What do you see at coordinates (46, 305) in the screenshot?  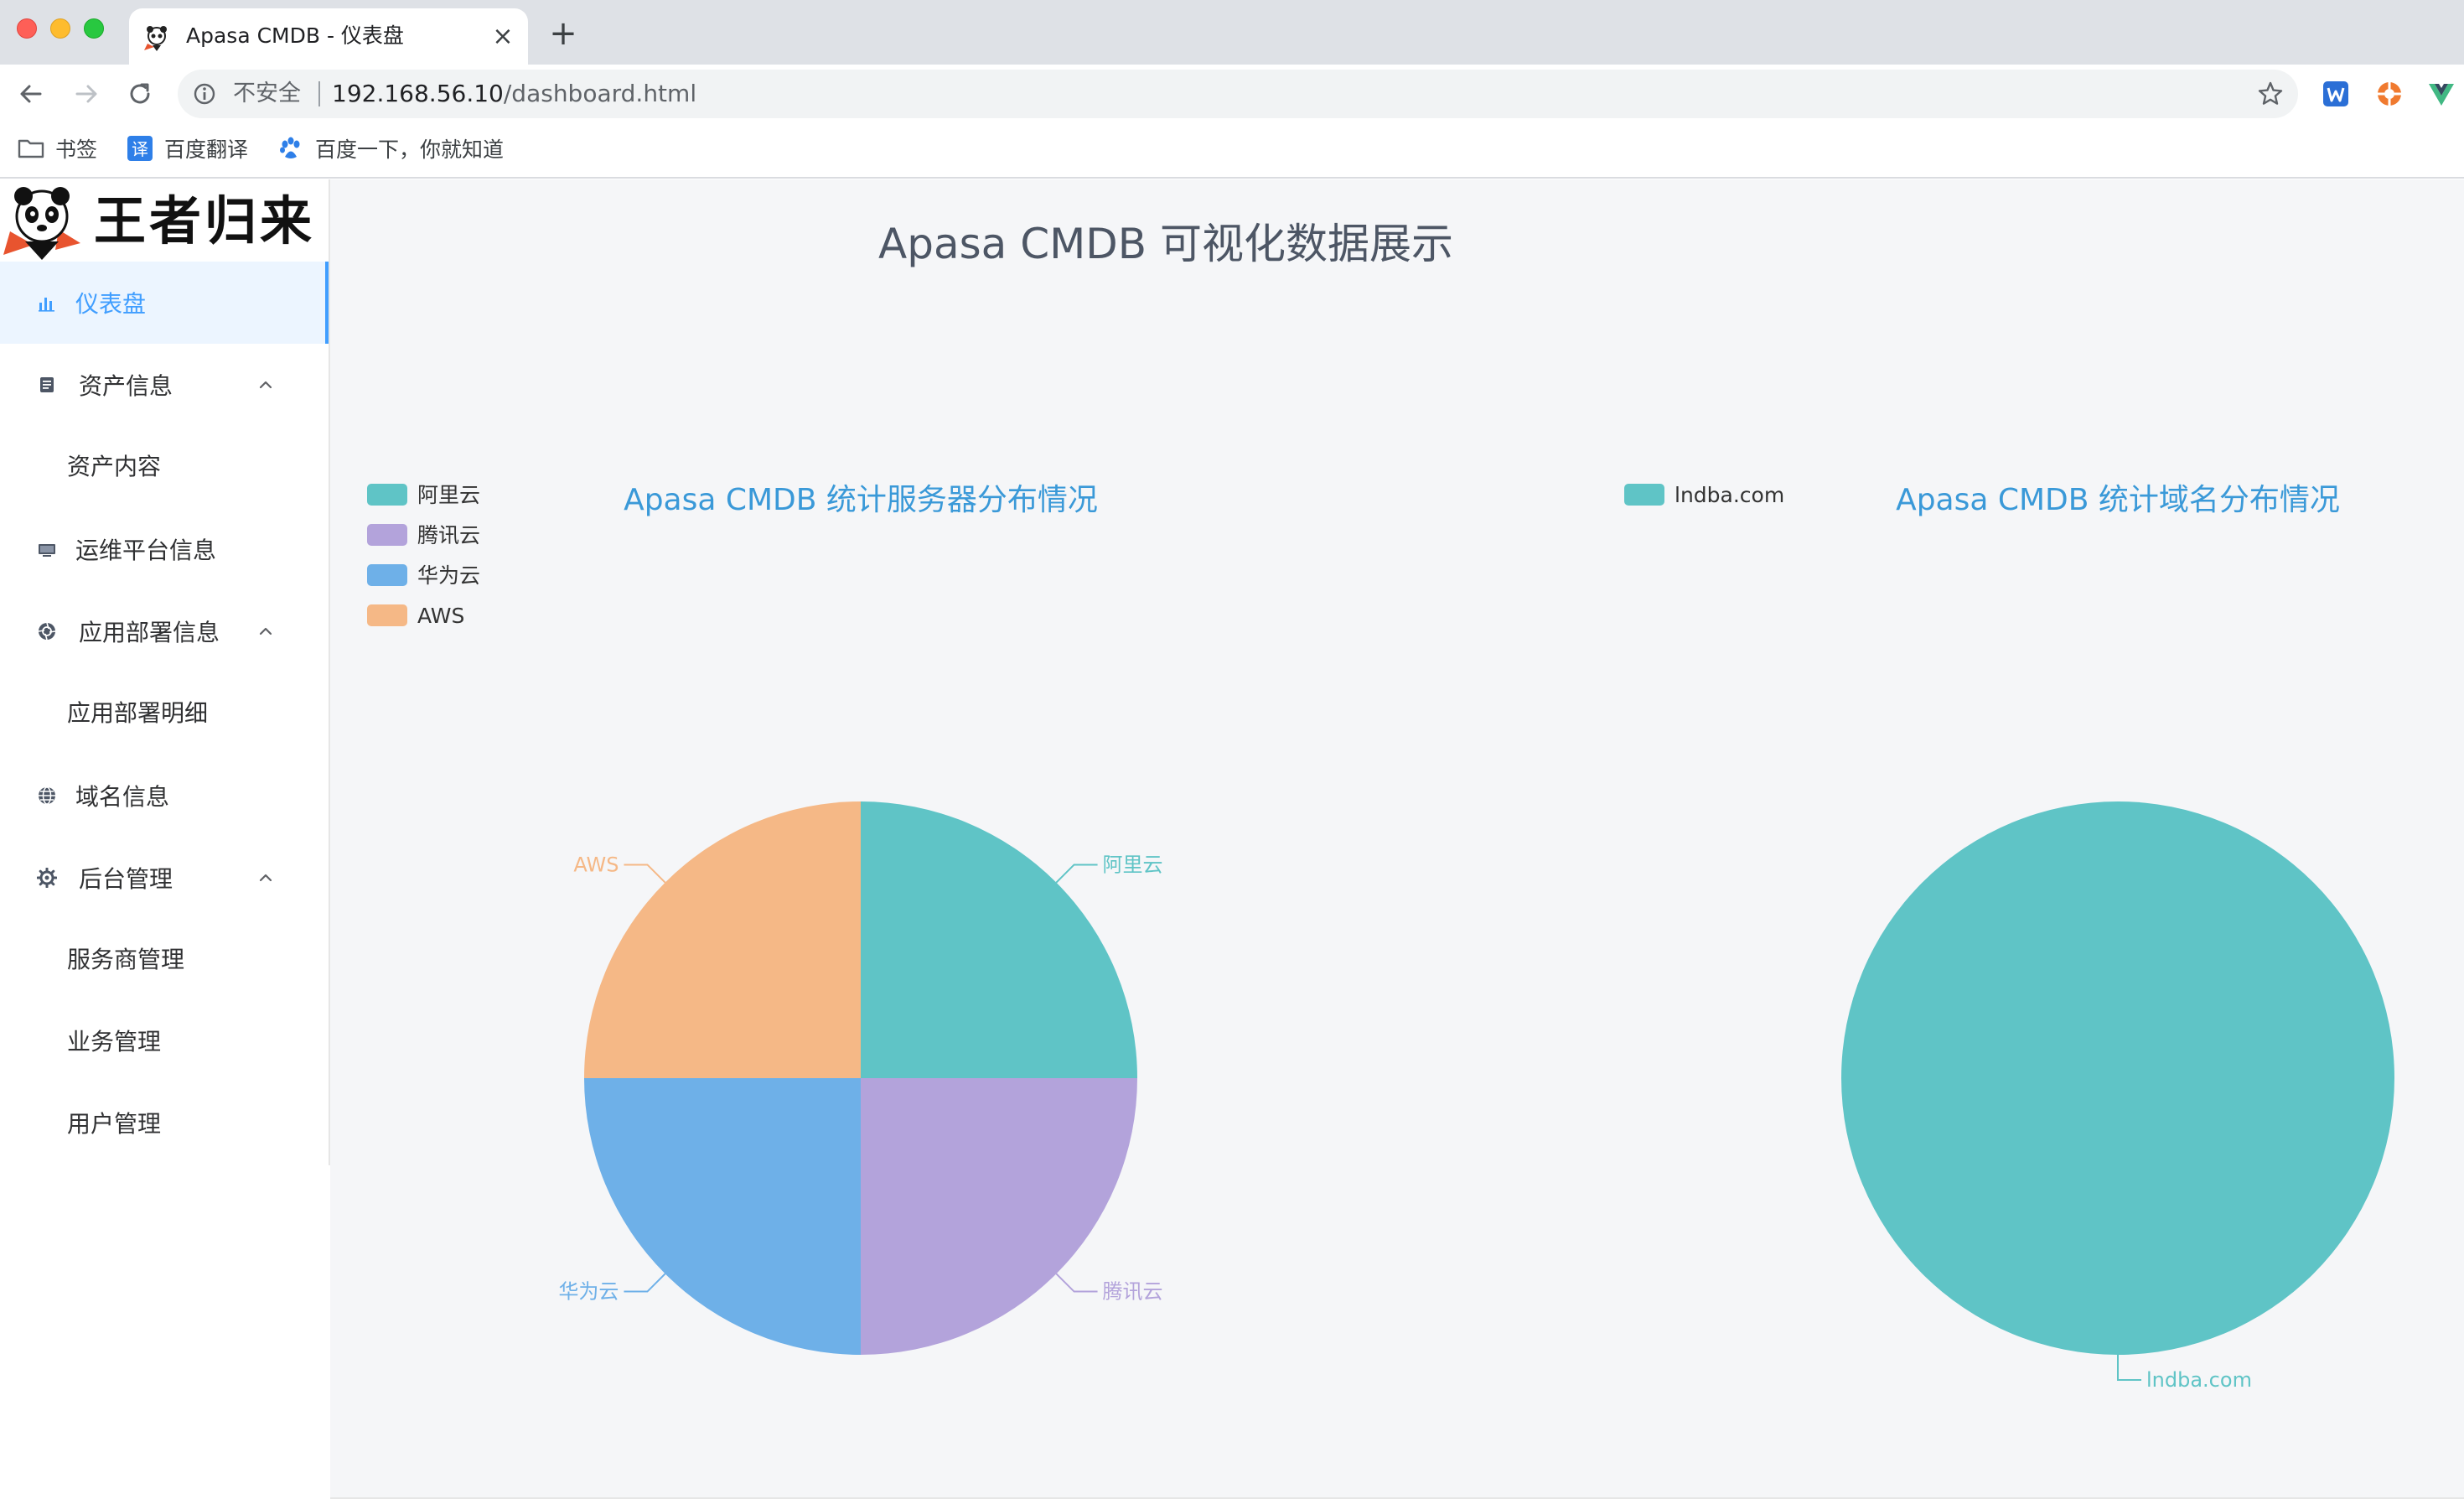 I see `bar-chart-icon` at bounding box center [46, 305].